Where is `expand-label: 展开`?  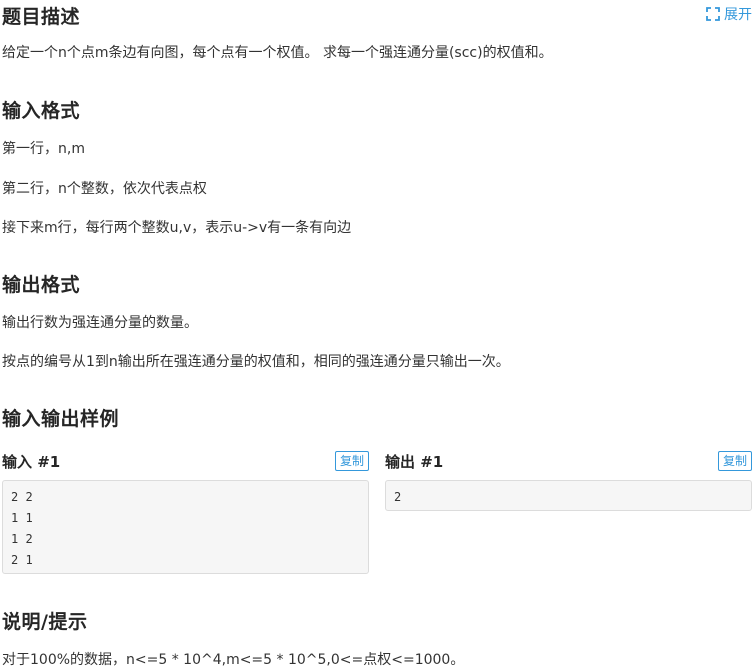 expand-label: 展开 is located at coordinates (738, 15).